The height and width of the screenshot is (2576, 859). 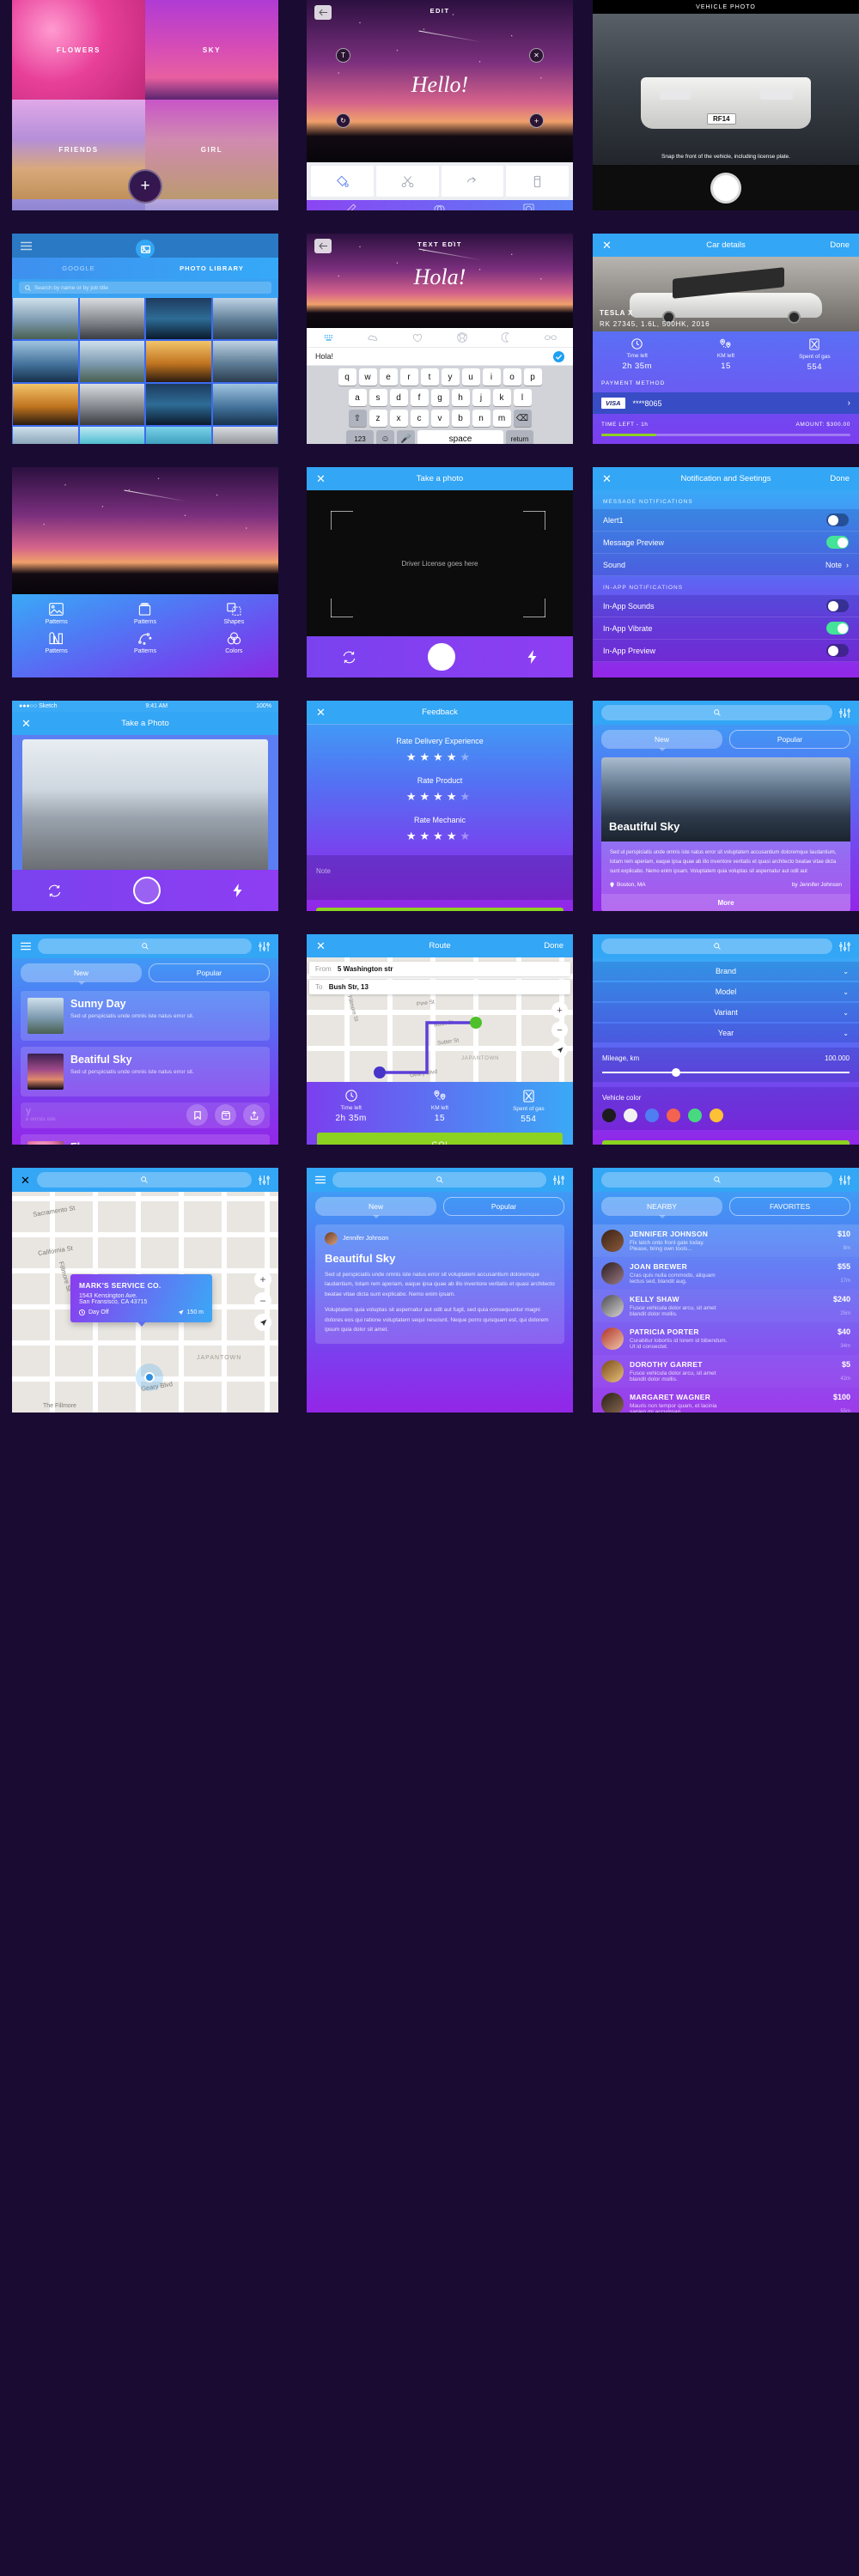 What do you see at coordinates (360, 437) in the screenshot?
I see `numbers-key: 123` at bounding box center [360, 437].